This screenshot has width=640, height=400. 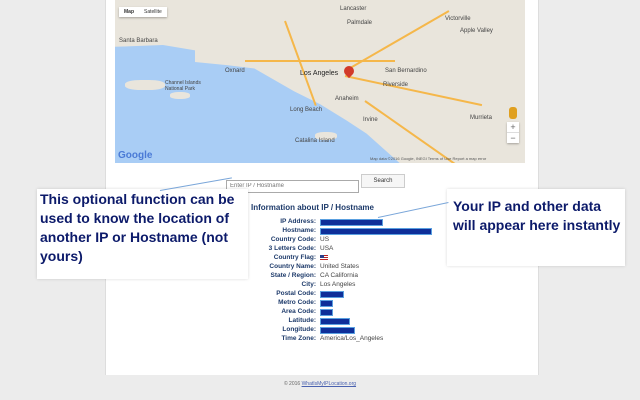 I want to click on google-logo: Google, so click(x=135, y=155).